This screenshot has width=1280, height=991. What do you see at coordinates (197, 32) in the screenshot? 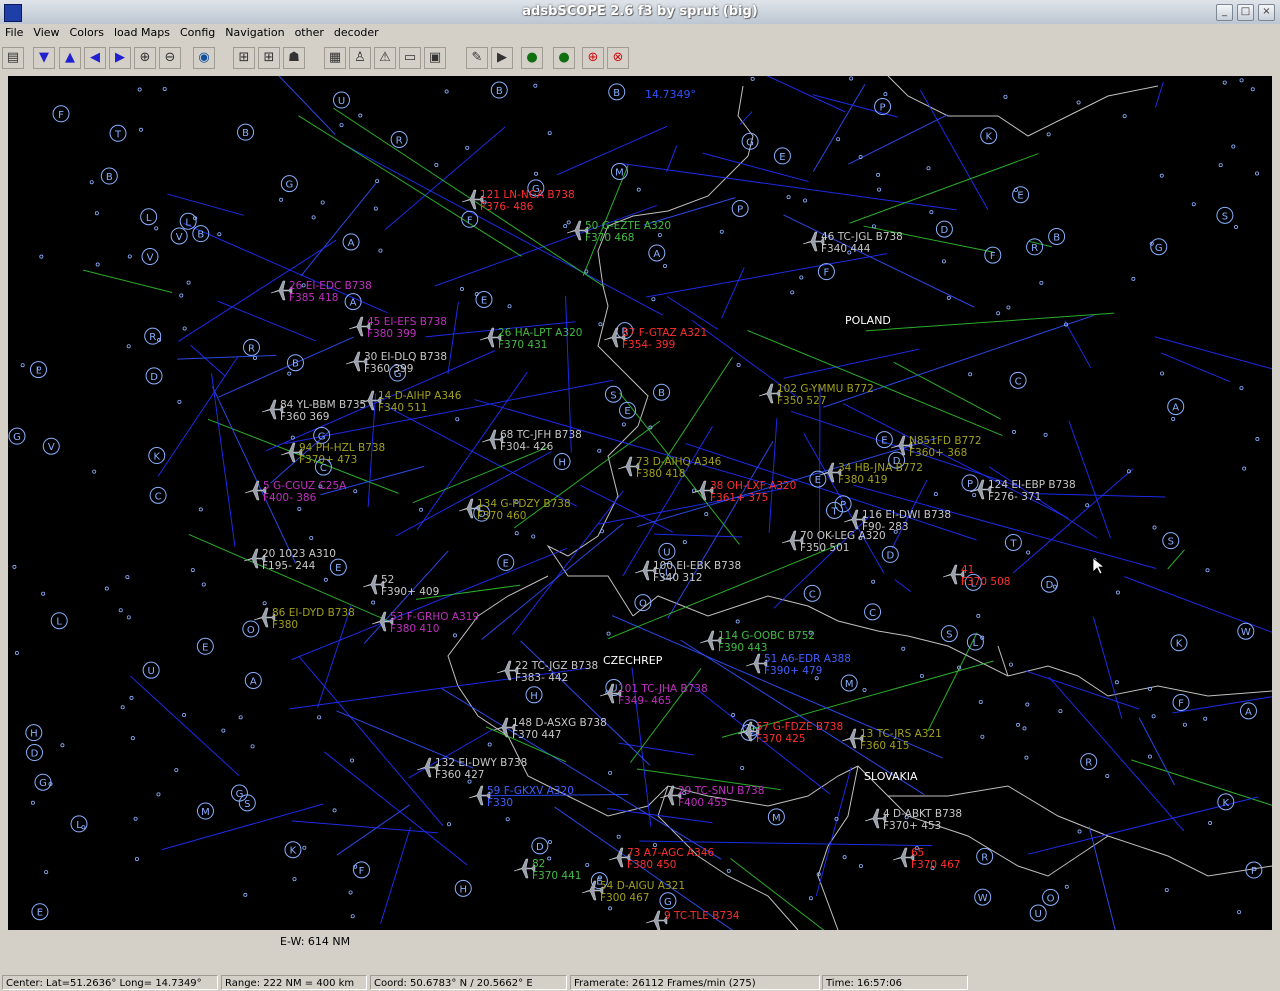
I see `menu-config: Config` at bounding box center [197, 32].